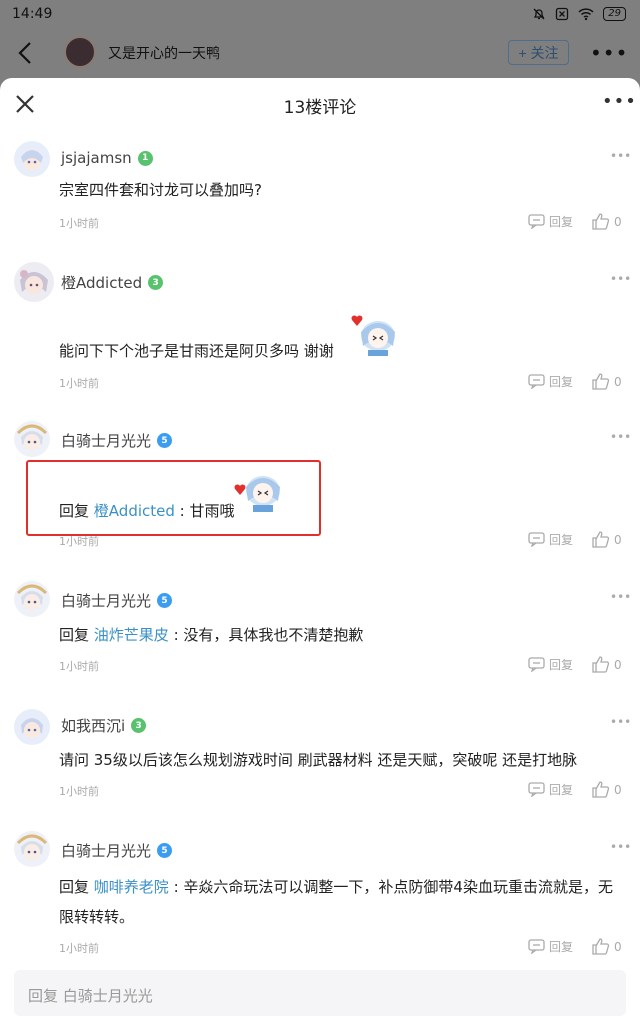 The image size is (640, 1024). I want to click on reply-bar: 回复 白骑士月光光, so click(320, 995).